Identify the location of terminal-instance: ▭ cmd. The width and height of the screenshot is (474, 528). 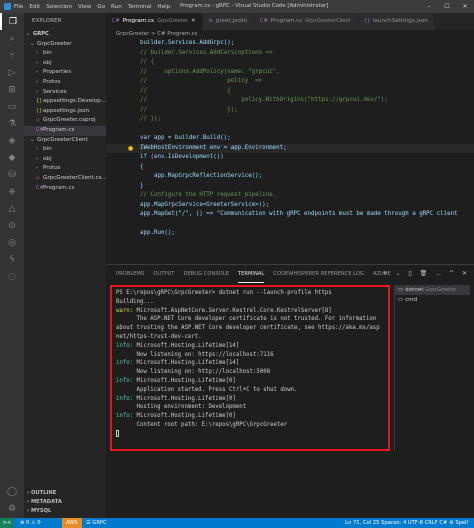
(432, 300).